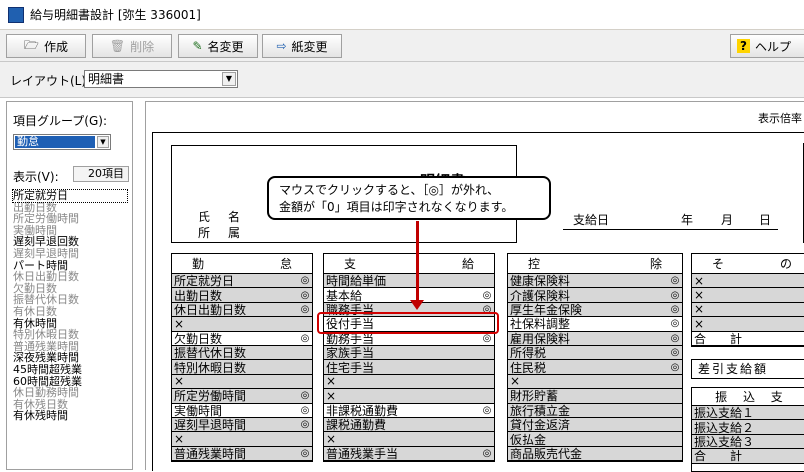 The image size is (804, 472). Describe the element at coordinates (409, 454) in the screenshot. I see `table-row: 普通残業手当 ◎` at that location.